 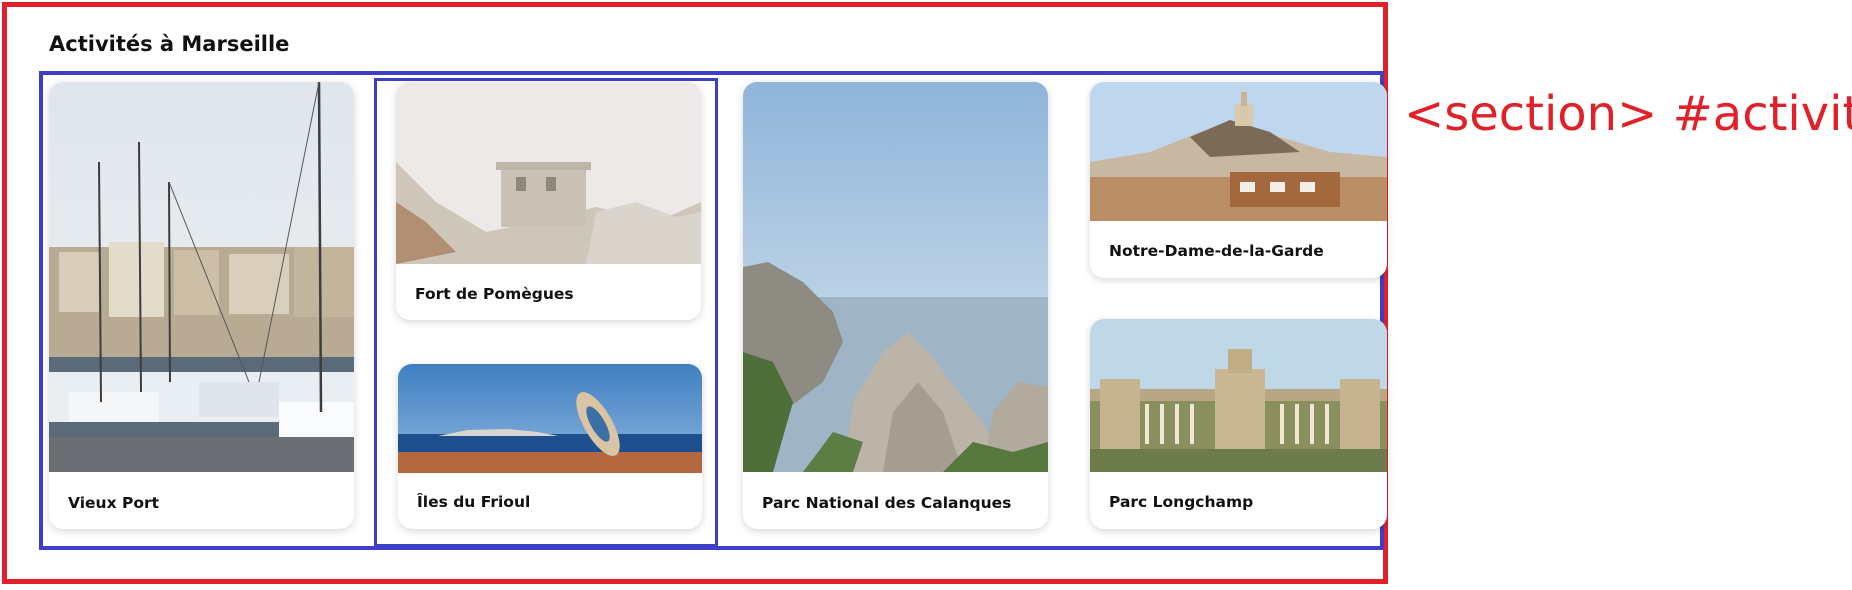 I want to click on card-title: Îles du Frioul, so click(x=474, y=502).